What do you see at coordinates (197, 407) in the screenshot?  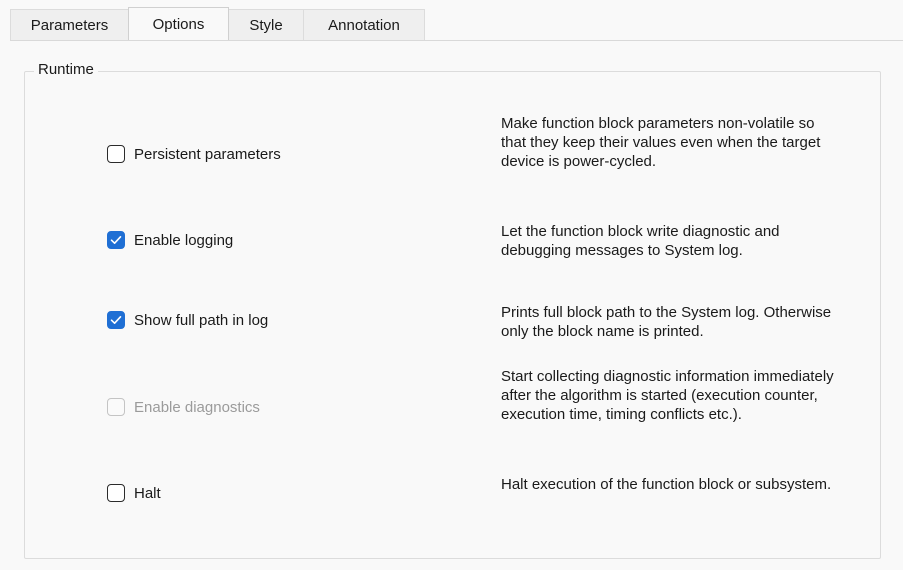 I see `enable-diagnostics-label: Enable diagnostics` at bounding box center [197, 407].